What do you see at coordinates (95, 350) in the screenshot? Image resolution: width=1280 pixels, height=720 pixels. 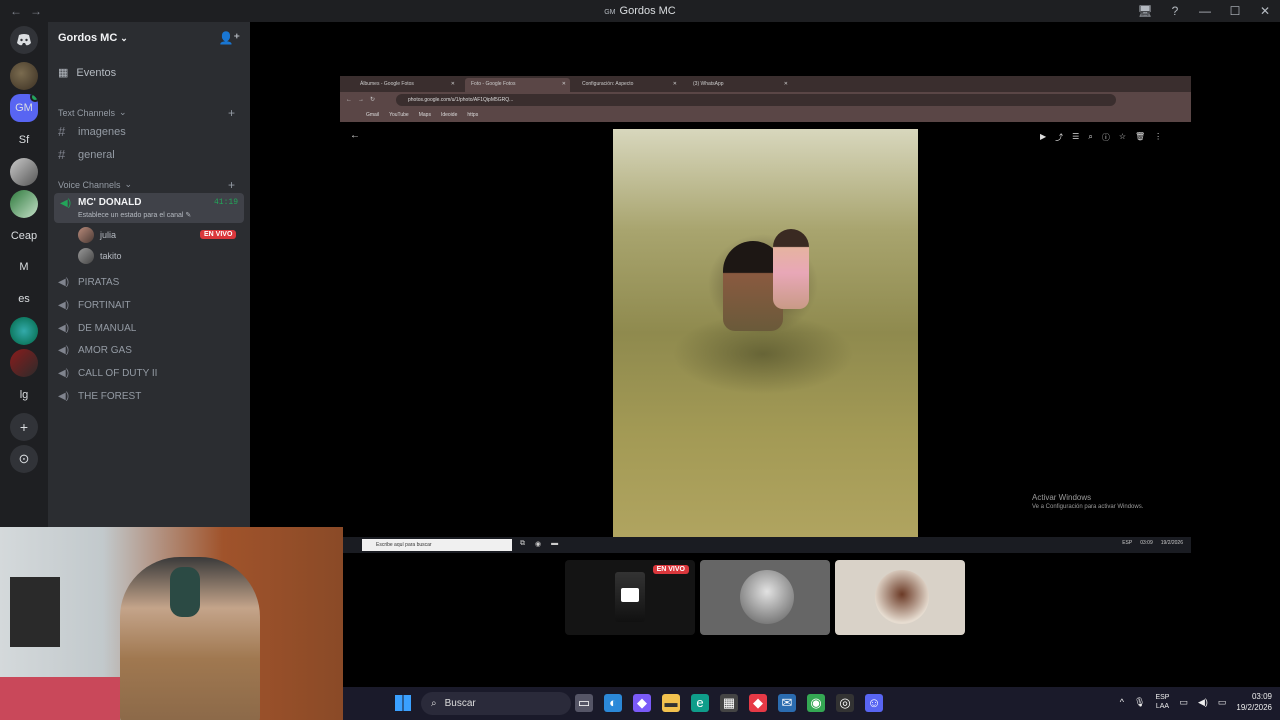 I see `voice-channel-amor-gas: ◀) AMOR GAS` at bounding box center [95, 350].